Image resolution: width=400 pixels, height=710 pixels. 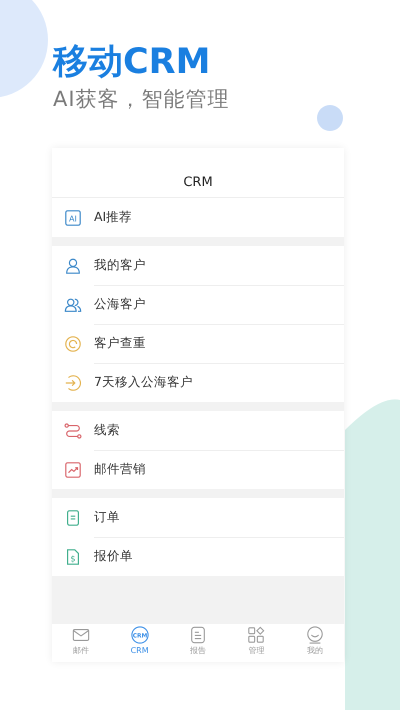 What do you see at coordinates (73, 217) in the screenshot?
I see `ai-icon: AI` at bounding box center [73, 217].